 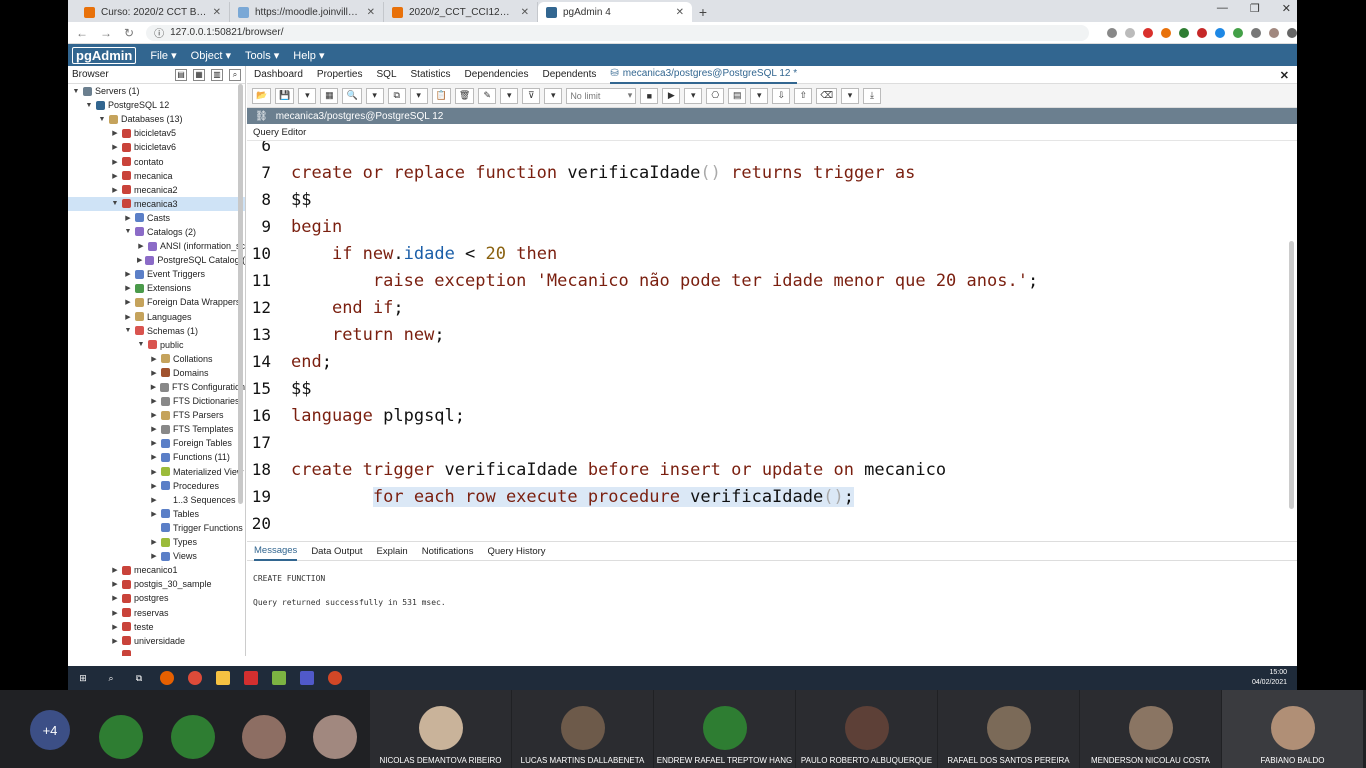 I want to click on participant-tile: ENDREW RAFAEL TREPTOW HANG, so click(x=724, y=729).